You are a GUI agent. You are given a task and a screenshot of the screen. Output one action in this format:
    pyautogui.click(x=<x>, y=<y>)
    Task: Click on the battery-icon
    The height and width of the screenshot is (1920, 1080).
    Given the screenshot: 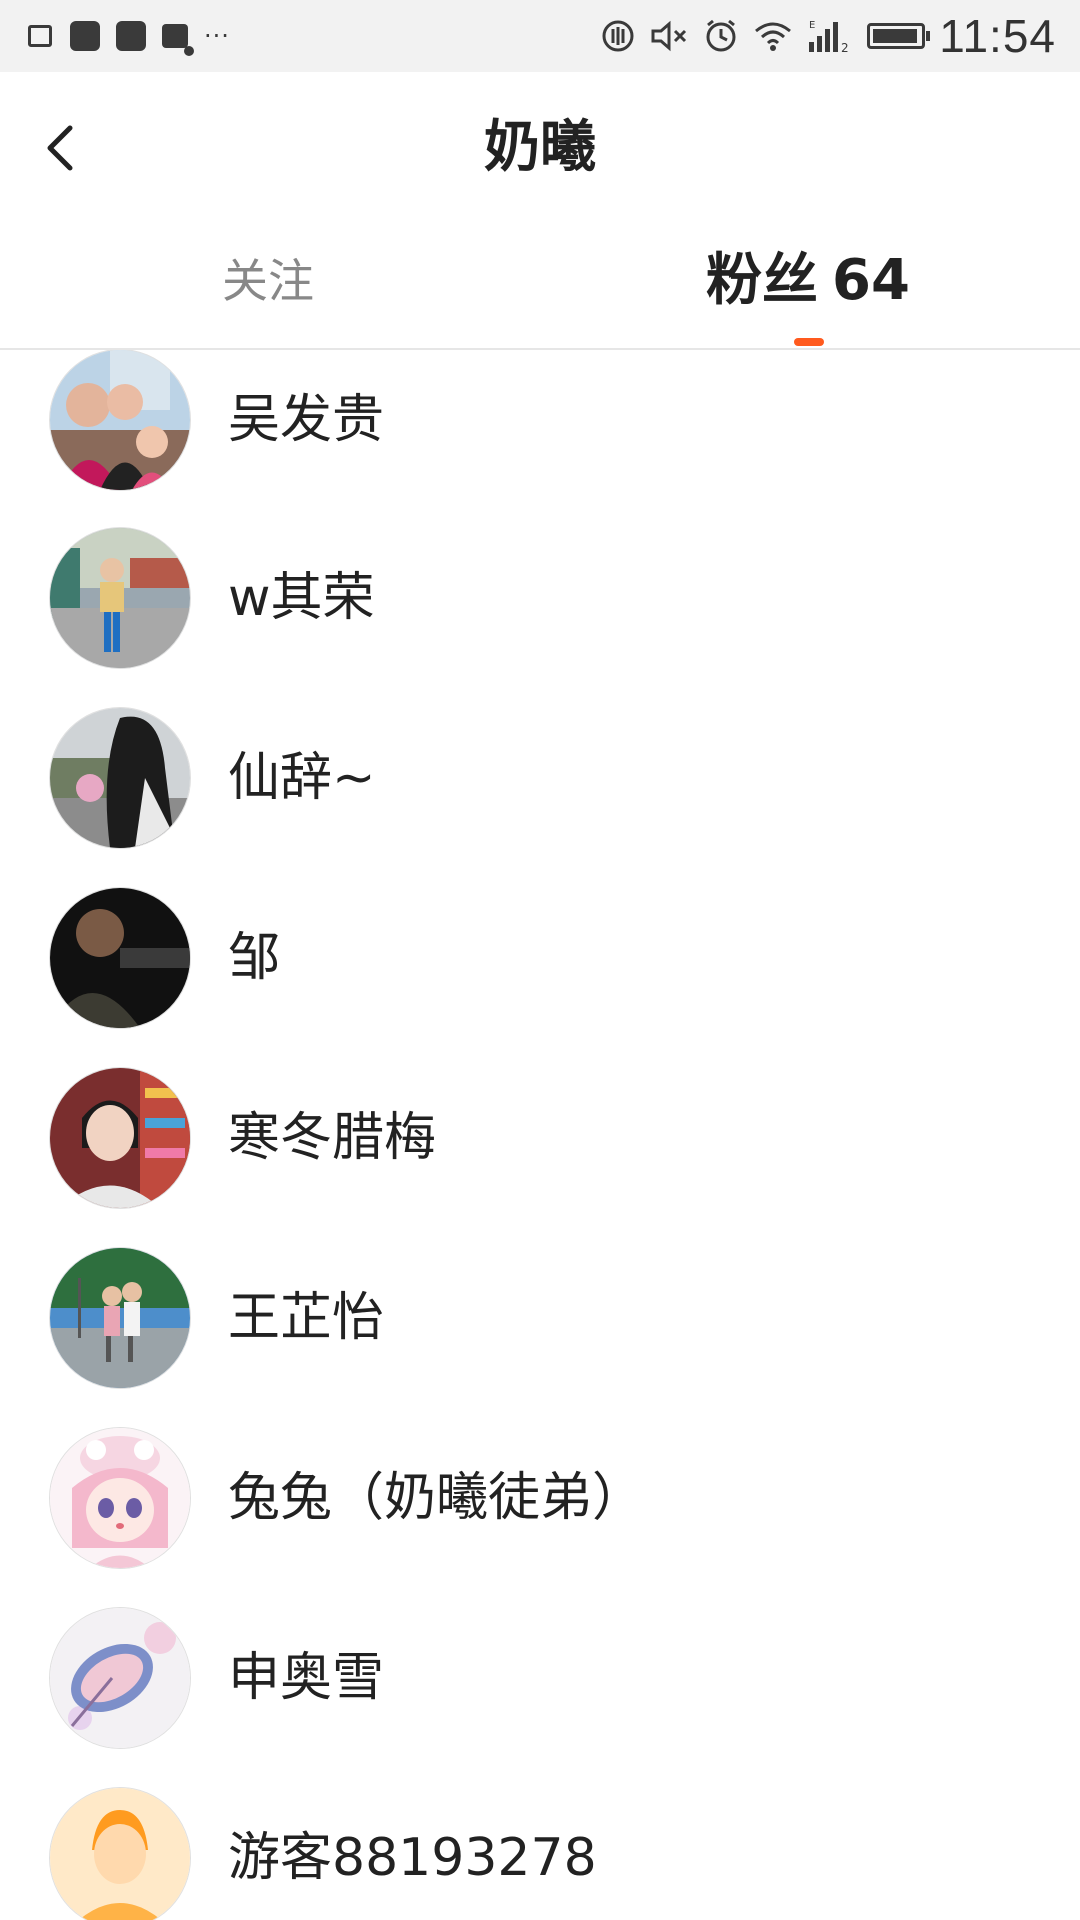 What is the action you would take?
    pyautogui.click(x=899, y=36)
    